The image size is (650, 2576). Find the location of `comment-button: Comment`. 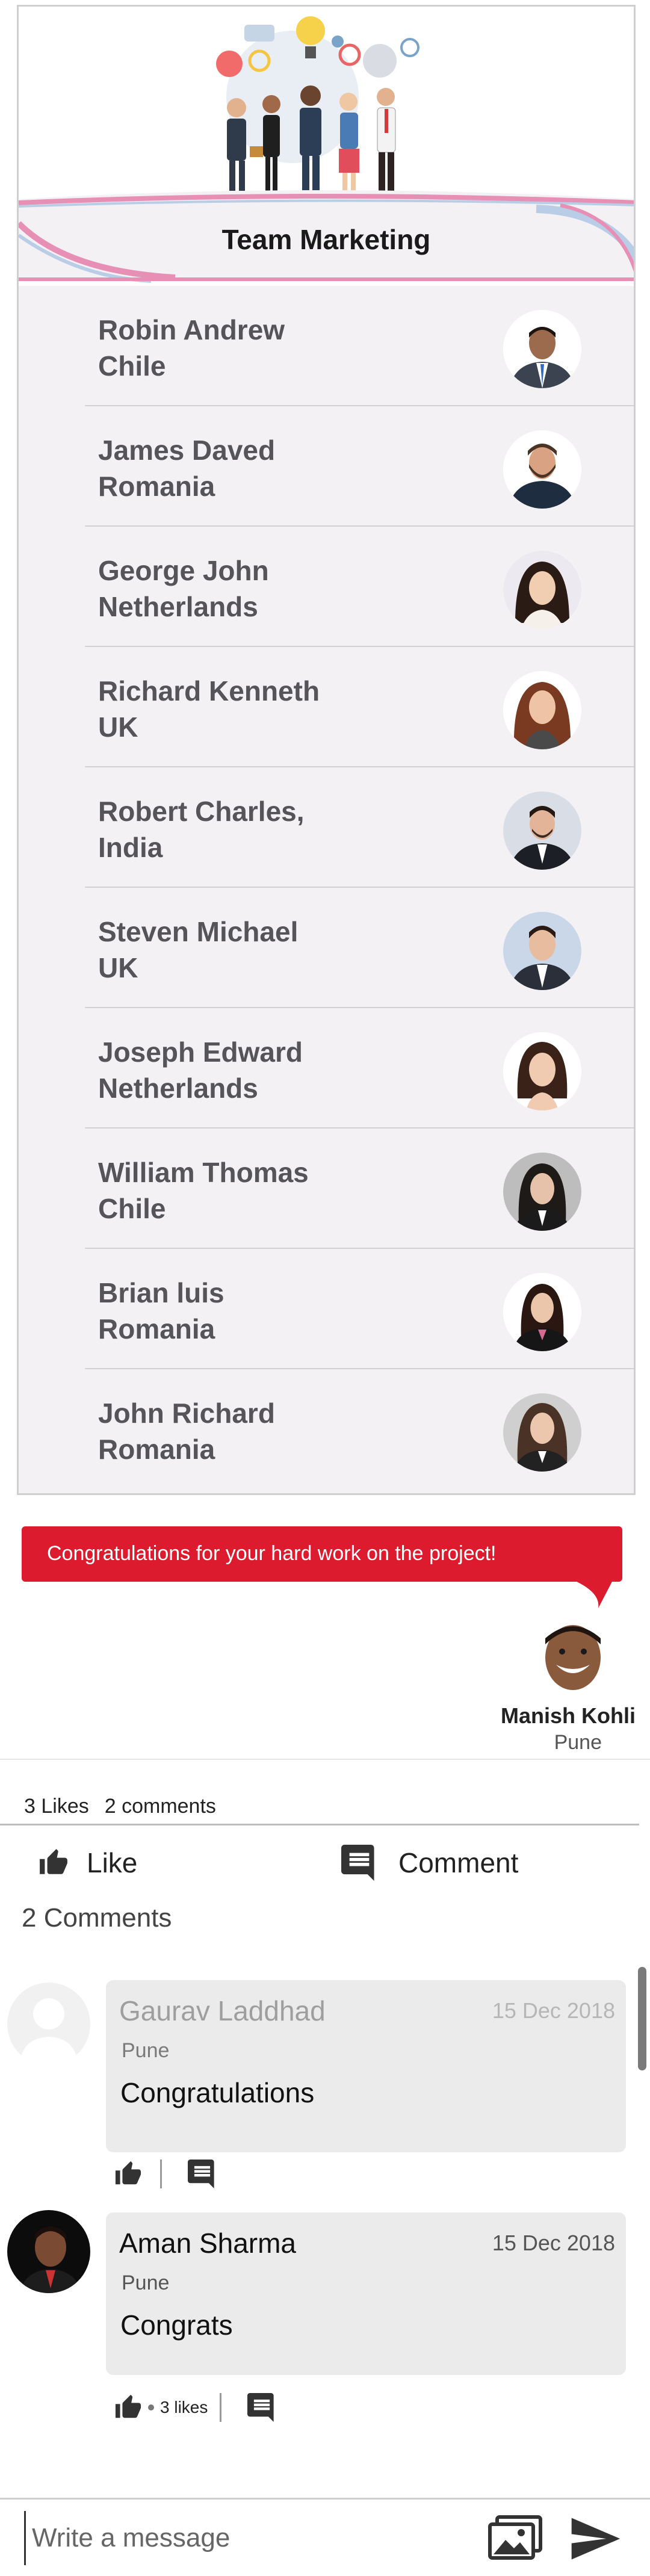

comment-button: Comment is located at coordinates (428, 1863).